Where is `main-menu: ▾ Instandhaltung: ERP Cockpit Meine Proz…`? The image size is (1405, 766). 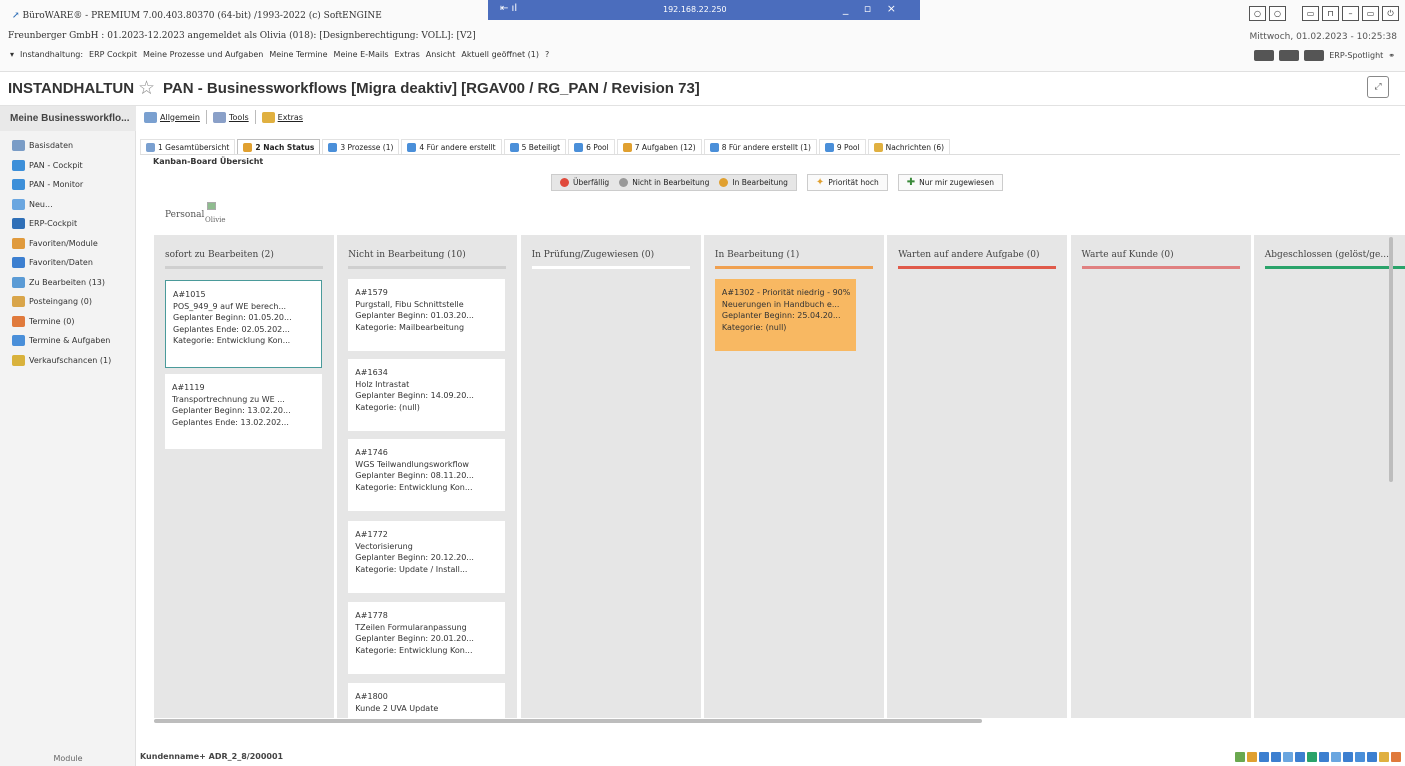 main-menu: ▾ Instandhaltung: ERP Cockpit Meine Proz… is located at coordinates (279, 54).